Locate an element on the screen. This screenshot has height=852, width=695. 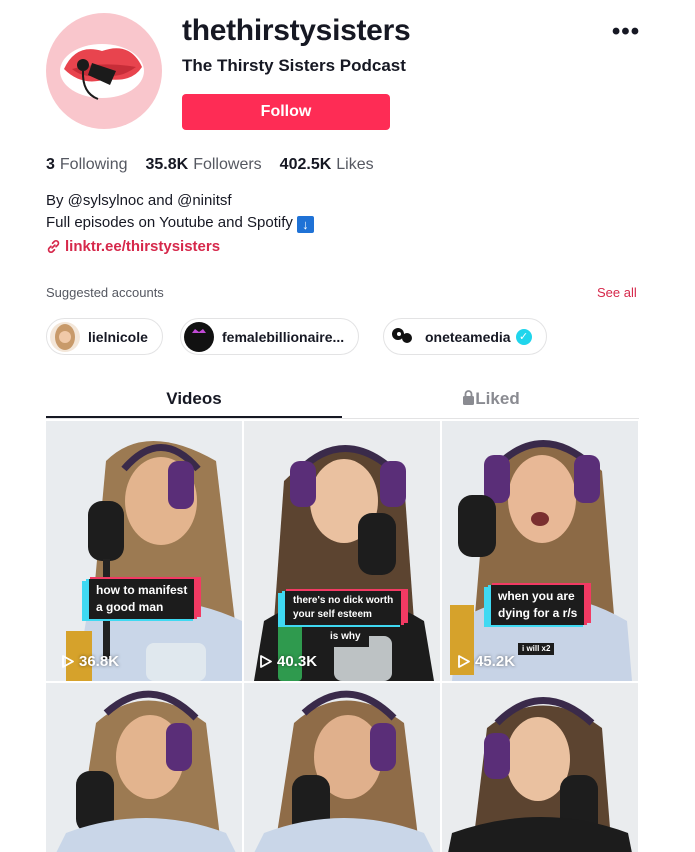
view-count: 40.3K is located at coordinates (288, 661).